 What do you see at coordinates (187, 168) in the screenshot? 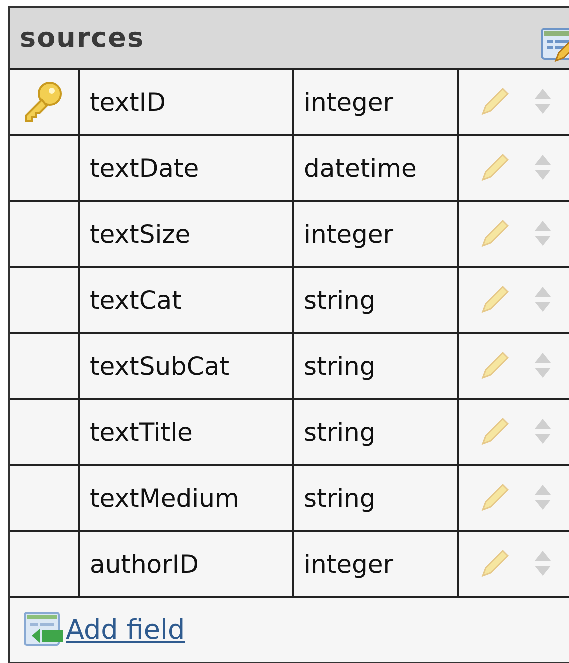
I see `field-name-cell: textDate` at bounding box center [187, 168].